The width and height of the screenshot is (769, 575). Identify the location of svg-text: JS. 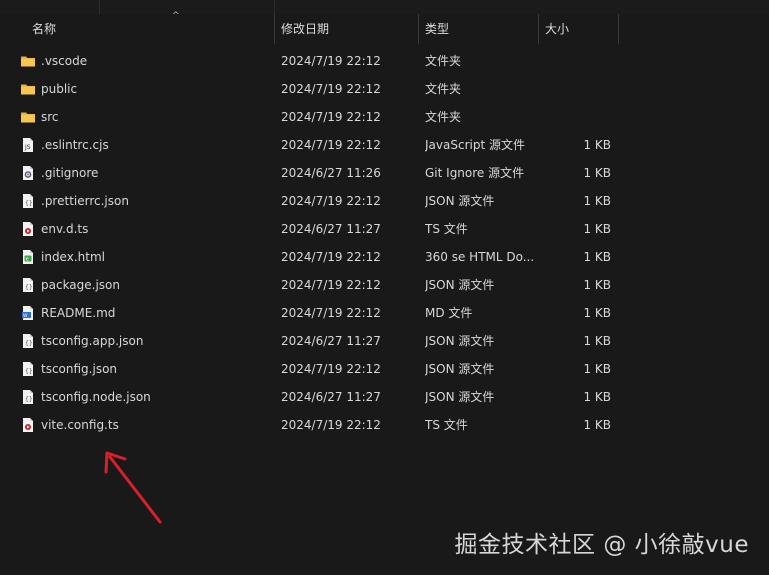
(27, 147).